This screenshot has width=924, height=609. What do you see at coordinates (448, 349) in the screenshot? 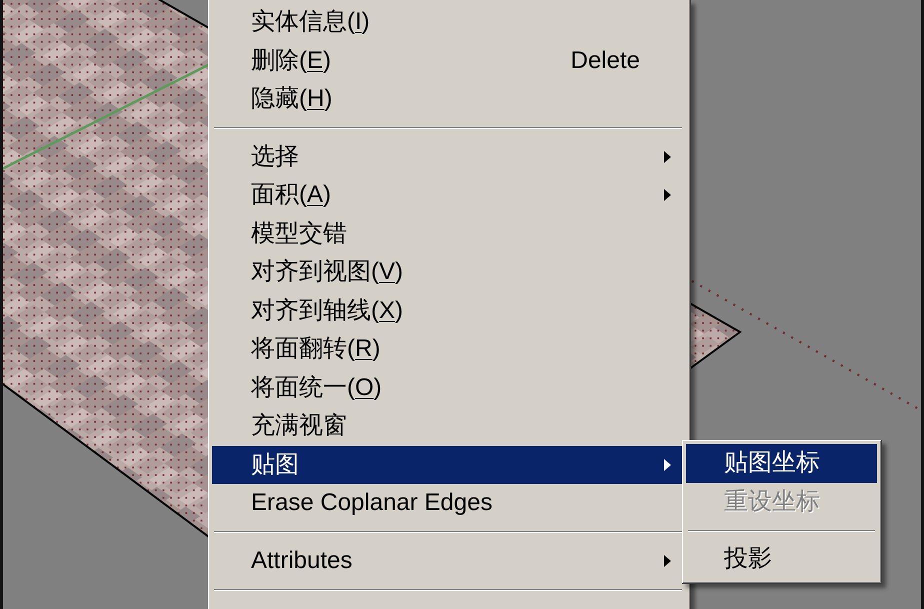
I see `menu-item: 将面翻转(R)` at bounding box center [448, 349].